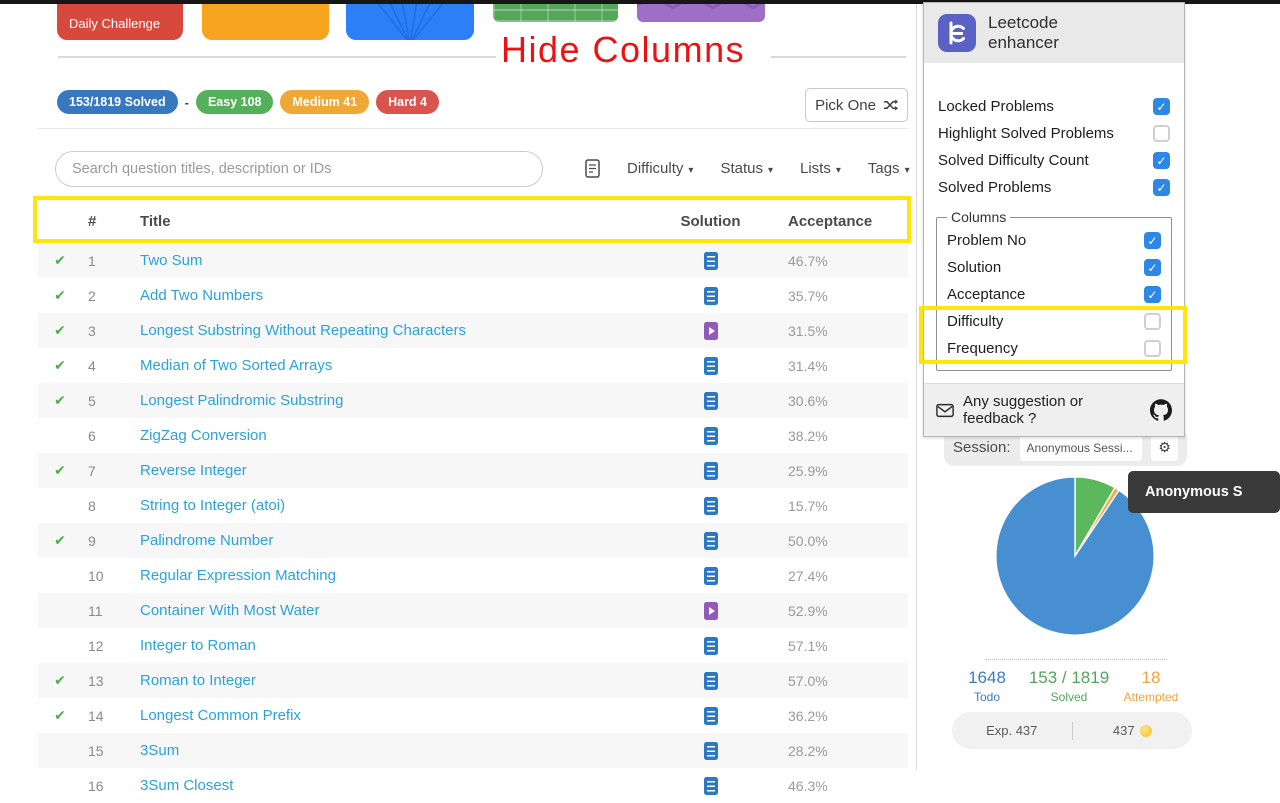 The width and height of the screenshot is (1280, 803). What do you see at coordinates (186, 785) in the screenshot?
I see `problem-title-link: 3Sum Closest` at bounding box center [186, 785].